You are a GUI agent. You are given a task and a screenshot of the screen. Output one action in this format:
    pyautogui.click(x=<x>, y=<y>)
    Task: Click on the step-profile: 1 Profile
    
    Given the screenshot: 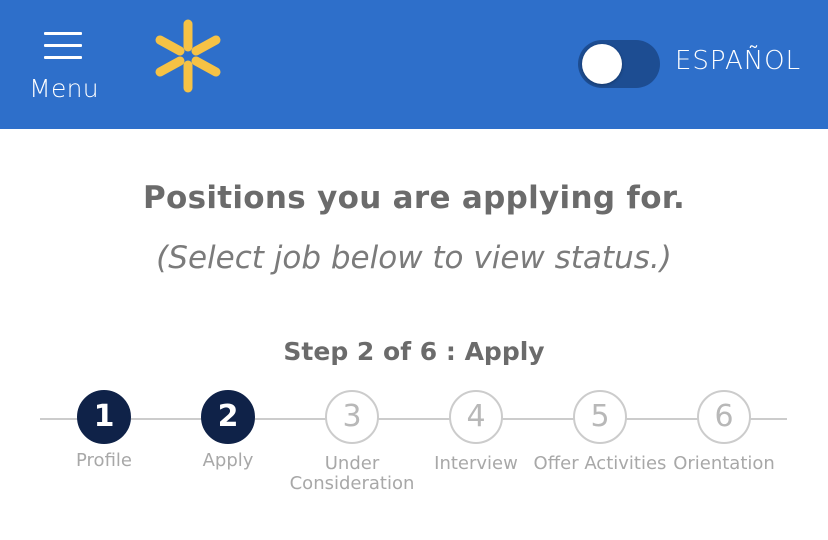 What is the action you would take?
    pyautogui.click(x=104, y=425)
    